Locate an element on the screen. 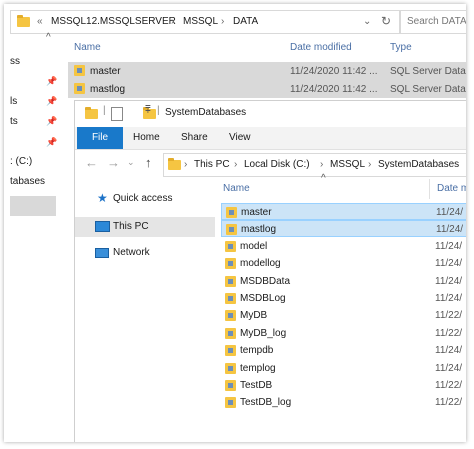 This screenshot has height=449, width=474. computer-icon is located at coordinates (102, 226).